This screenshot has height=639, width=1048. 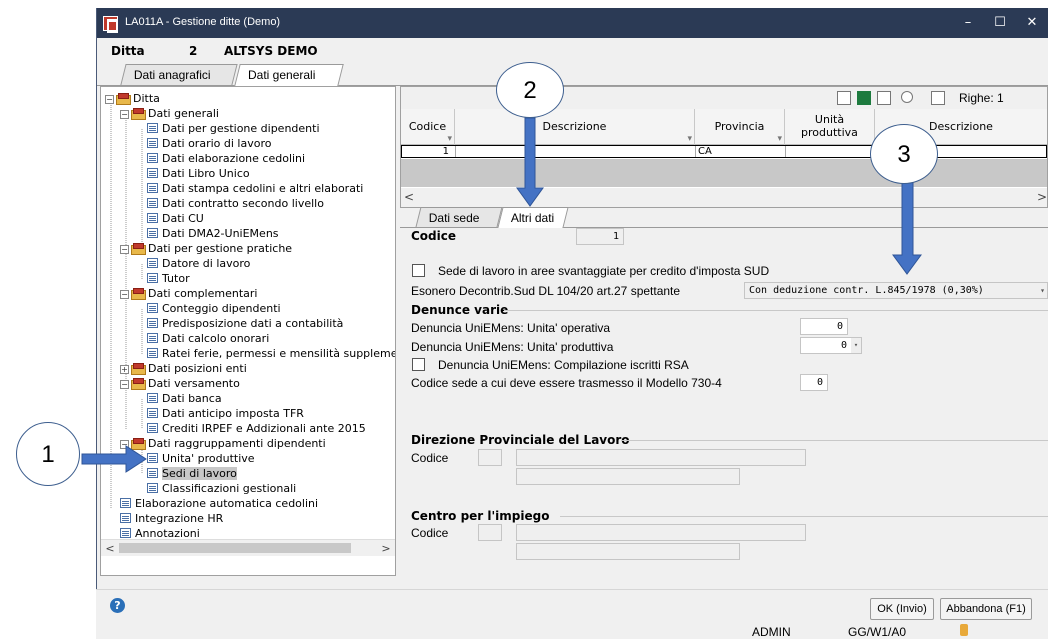 What do you see at coordinates (533, 217) in the screenshot?
I see `tab-altri-dati: Altri dati` at bounding box center [533, 217].